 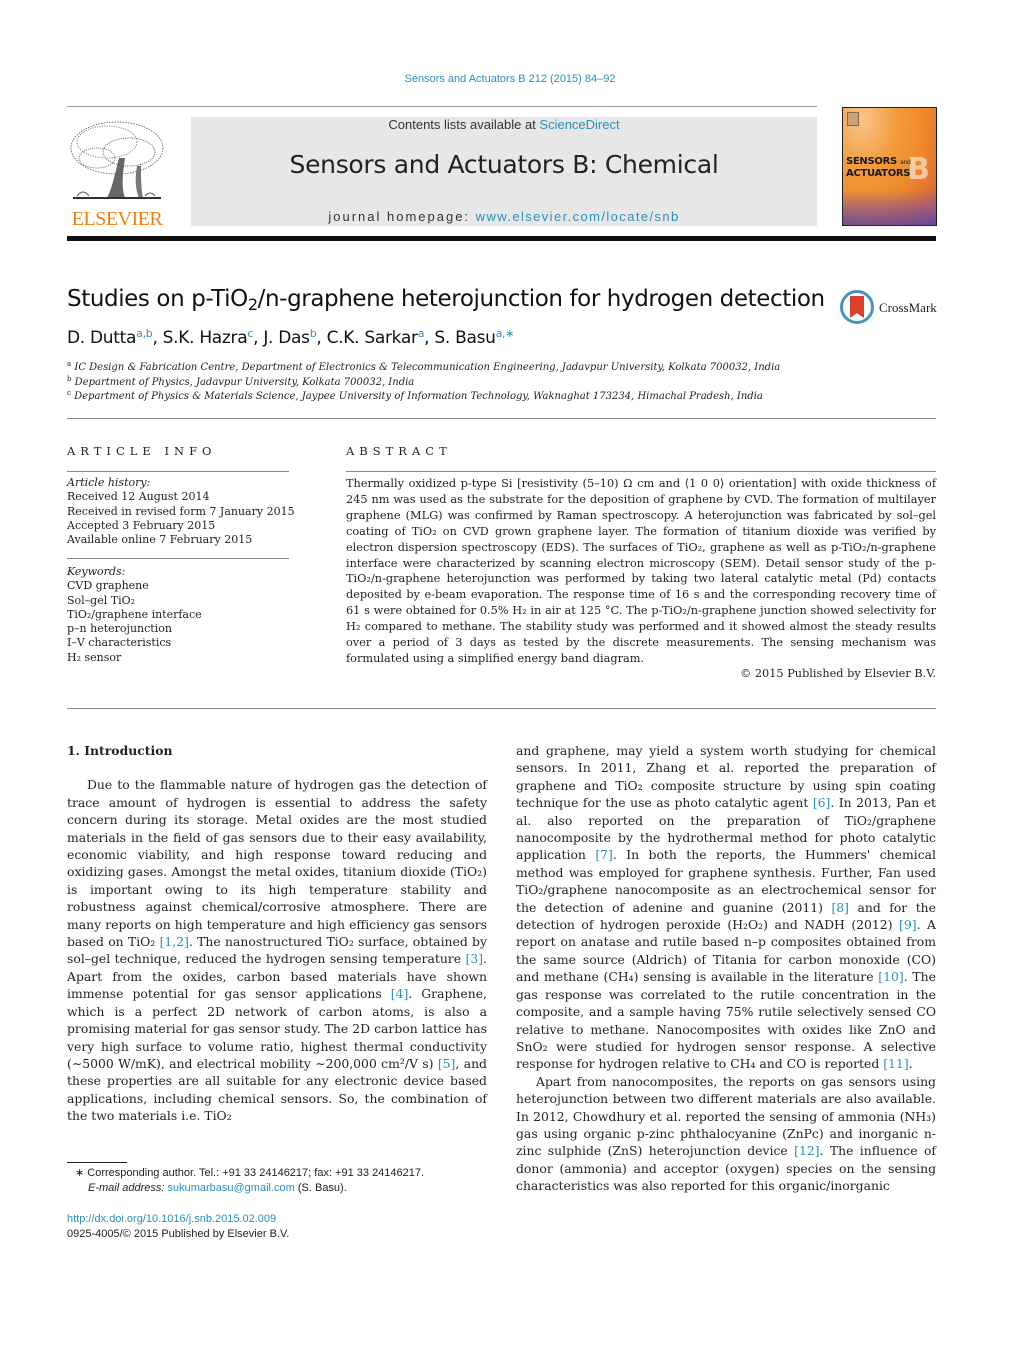 What do you see at coordinates (505, 333) in the screenshot?
I see `author-affiliation-marker: a,∗` at bounding box center [505, 333].